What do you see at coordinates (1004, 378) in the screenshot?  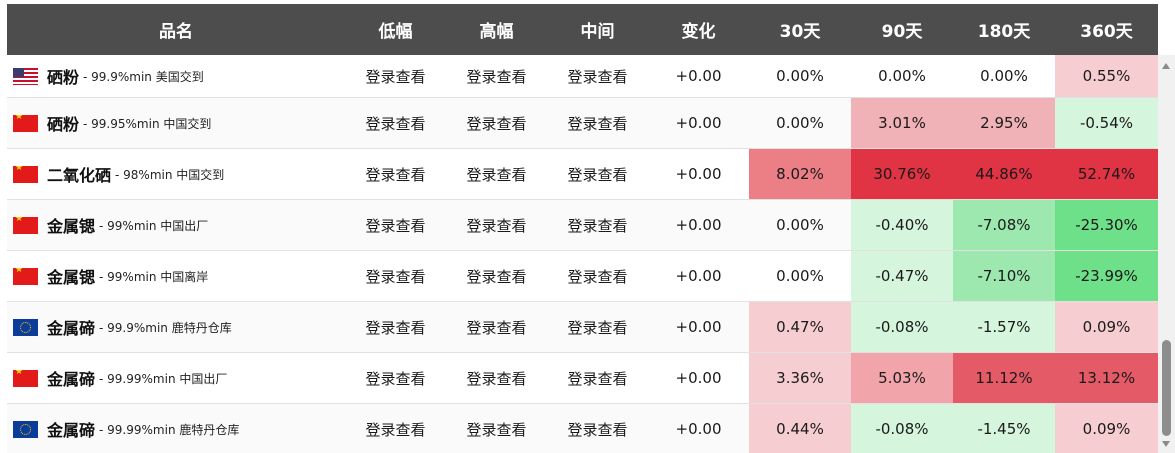 I see `pct-180d: 11.12%` at bounding box center [1004, 378].